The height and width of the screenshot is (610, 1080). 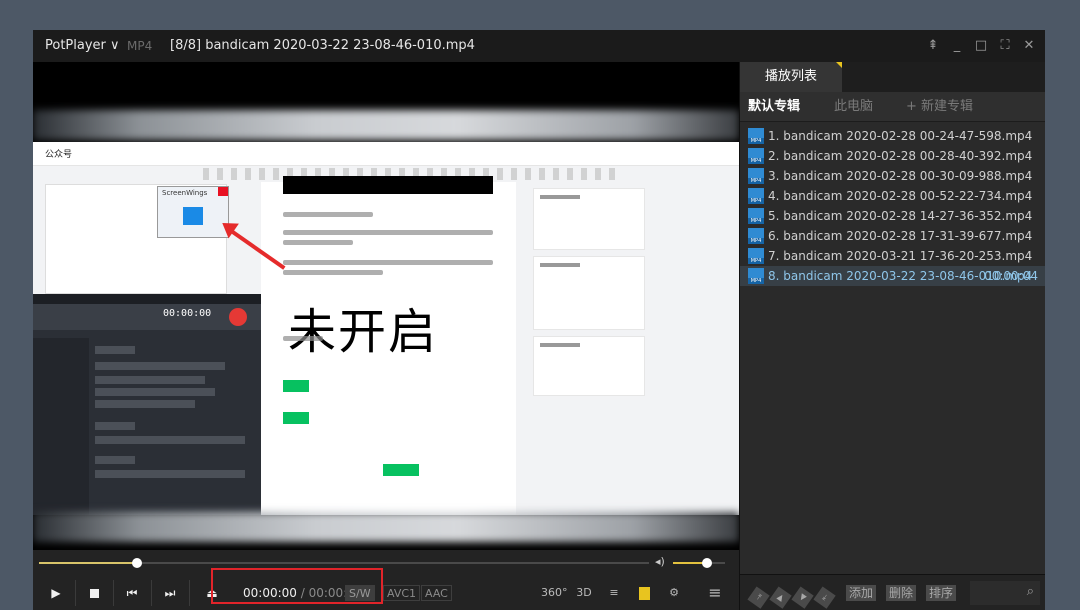 I want to click on move-top-icon: ⤒, so click(x=758, y=597).